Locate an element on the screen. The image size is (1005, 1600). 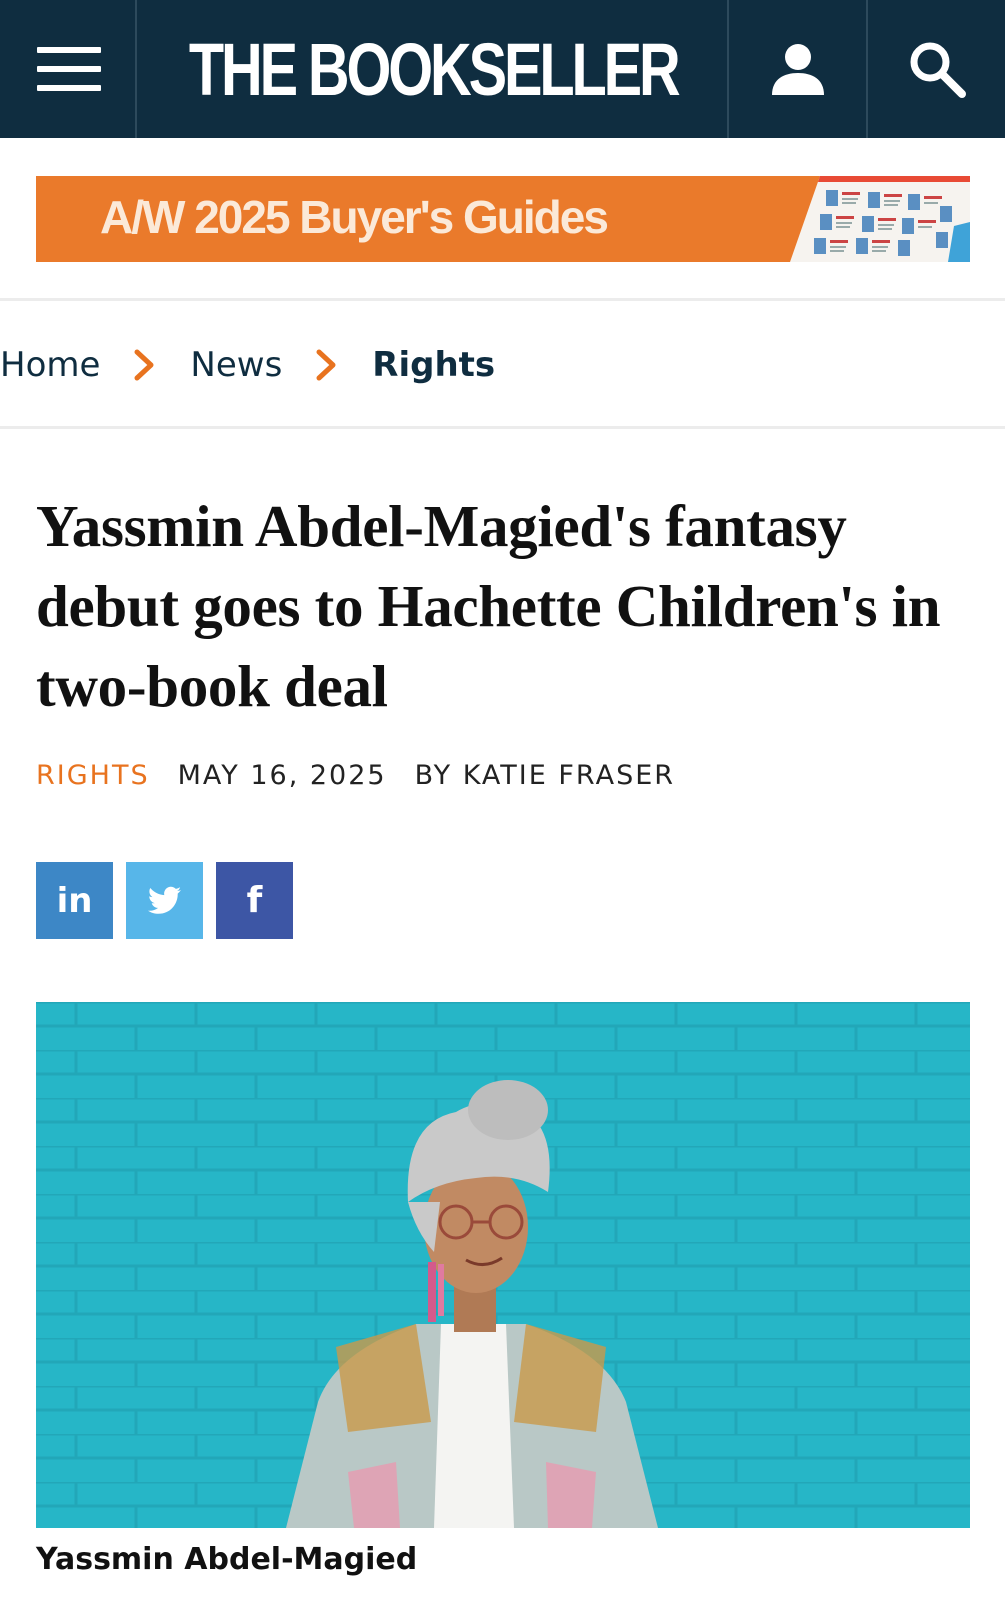
search-button is located at coordinates (936, 69).